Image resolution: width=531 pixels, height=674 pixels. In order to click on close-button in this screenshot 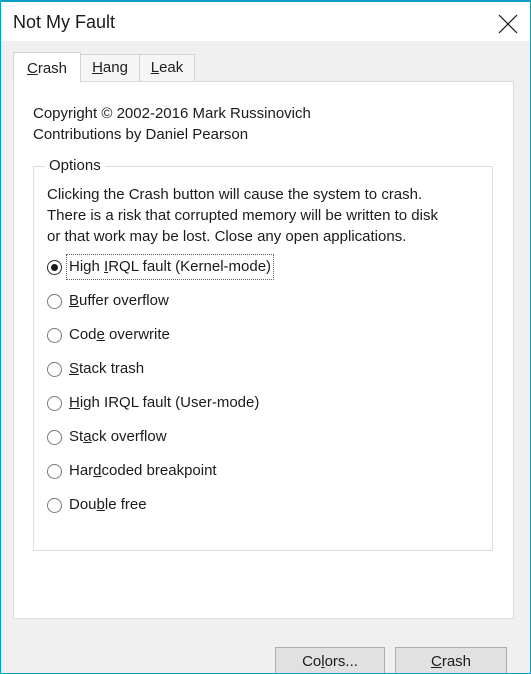, I will do `click(507, 21)`.